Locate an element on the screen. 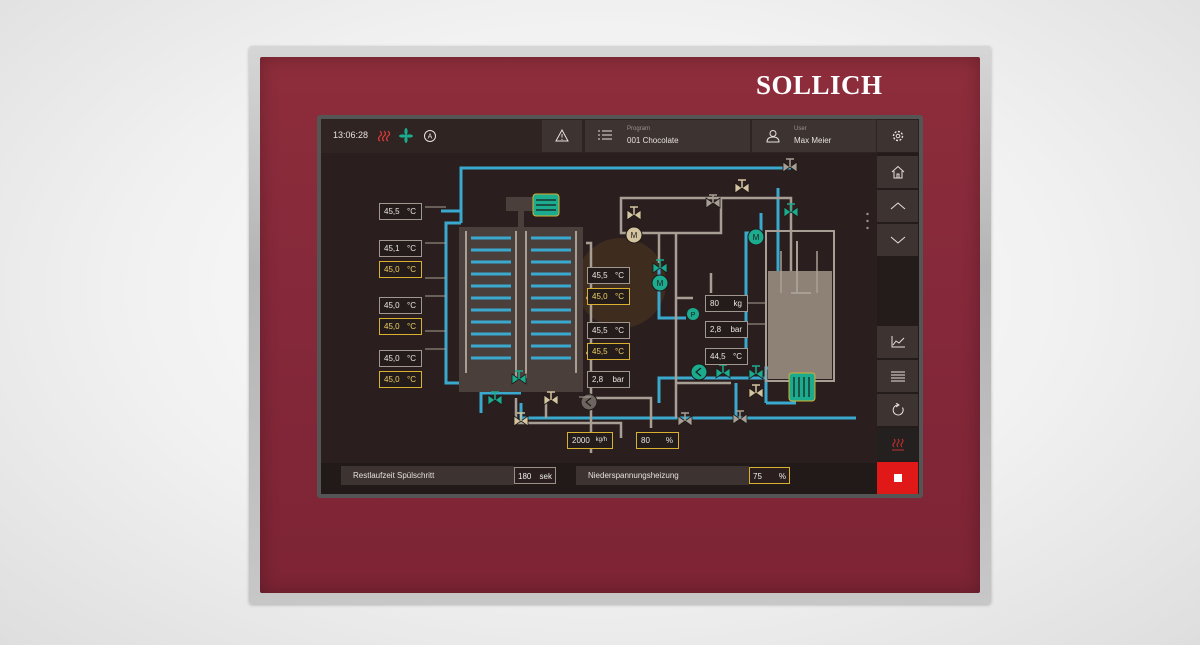  flow-rate: 2000 kg/h is located at coordinates (590, 440).